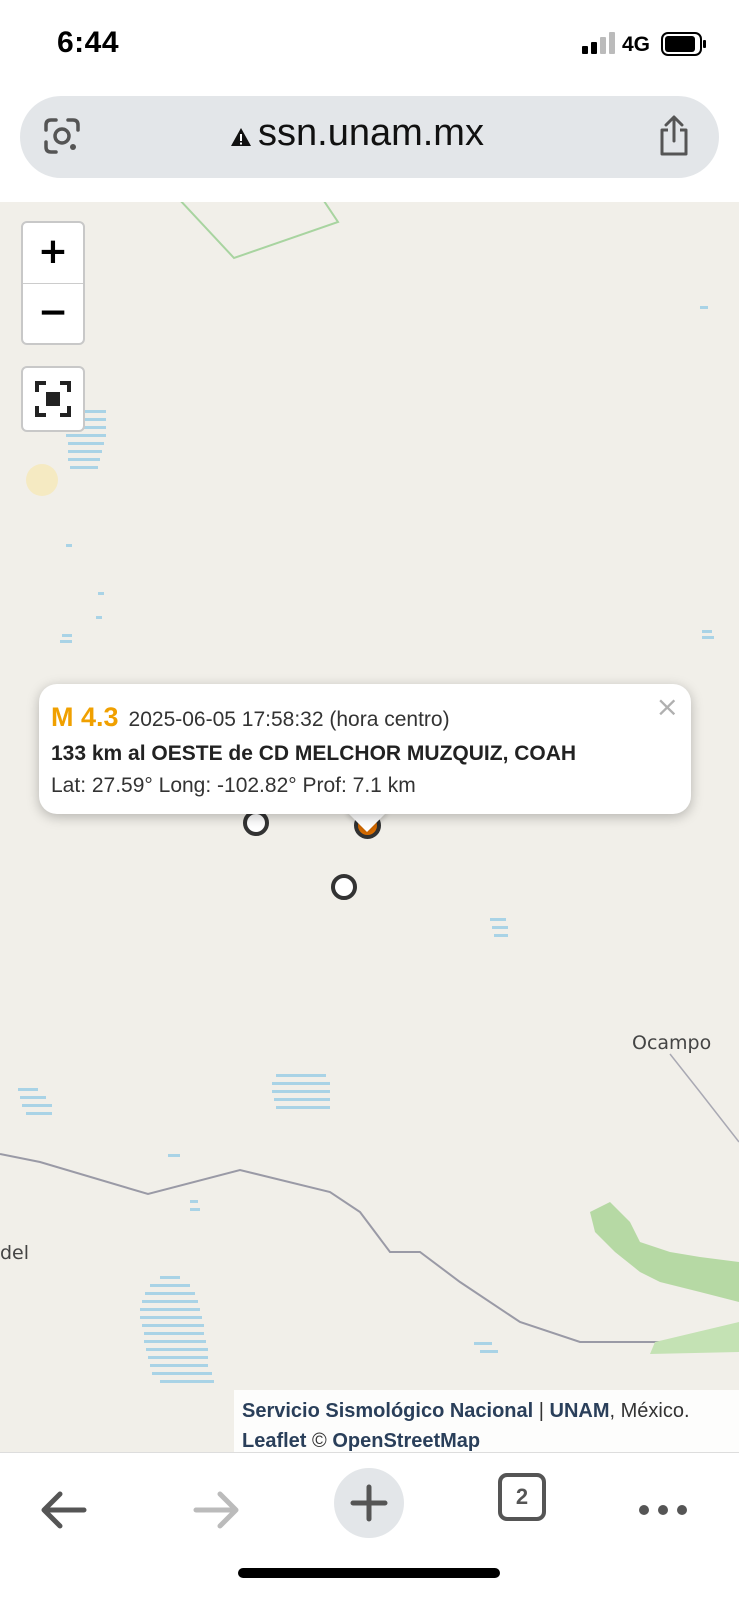  What do you see at coordinates (387, 1411) in the screenshot?
I see `ssn-link: Servicio Sismológico Nacional` at bounding box center [387, 1411].